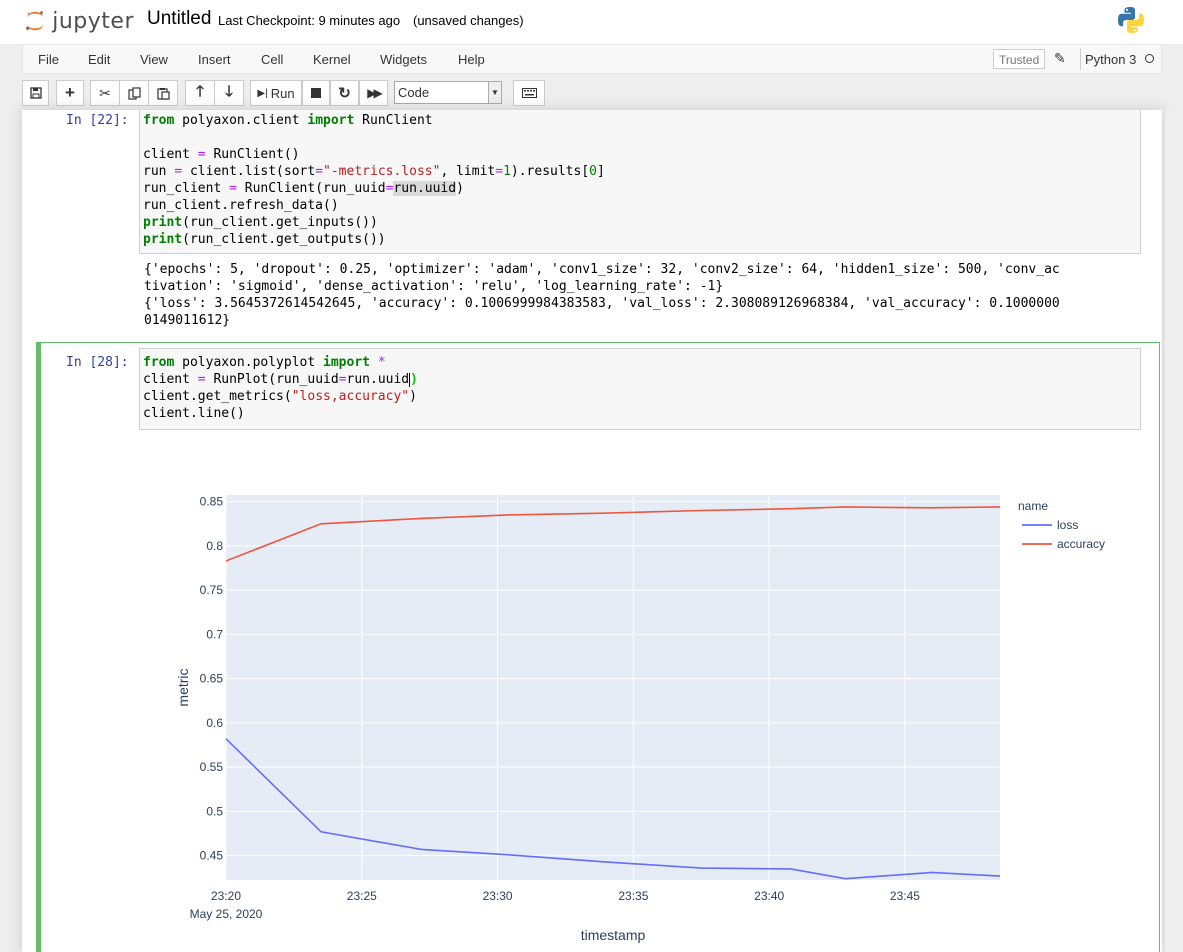 The width and height of the screenshot is (1183, 952). What do you see at coordinates (226, 896) in the screenshot?
I see `x-tick-label: 23:20` at bounding box center [226, 896].